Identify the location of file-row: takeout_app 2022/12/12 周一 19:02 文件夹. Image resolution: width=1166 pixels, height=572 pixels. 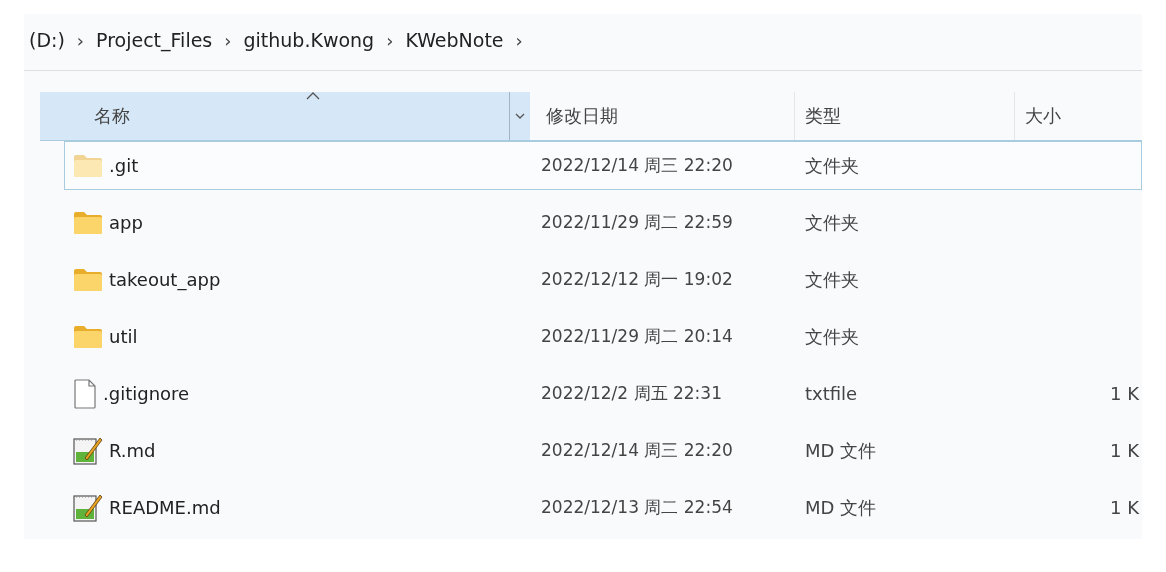
(603, 279).